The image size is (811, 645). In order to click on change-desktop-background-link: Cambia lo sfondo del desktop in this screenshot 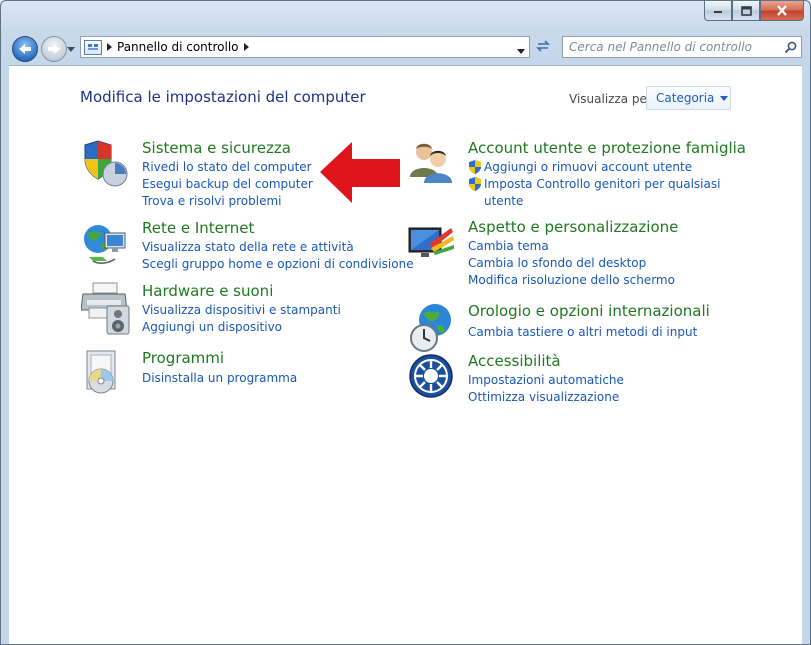, I will do `click(571, 263)`.